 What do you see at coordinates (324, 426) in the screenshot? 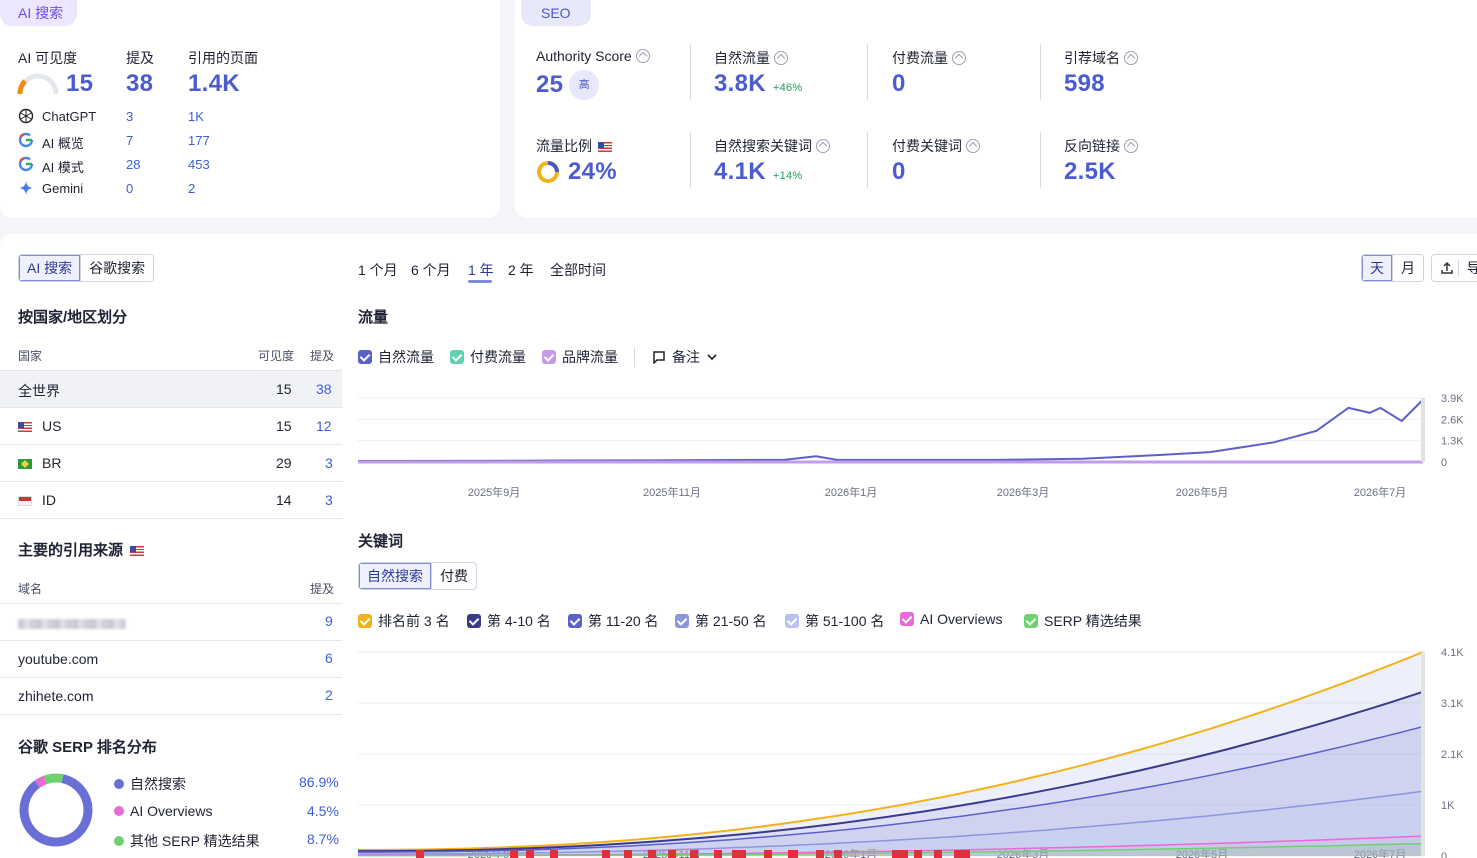
I see `country-mentions: 12` at bounding box center [324, 426].